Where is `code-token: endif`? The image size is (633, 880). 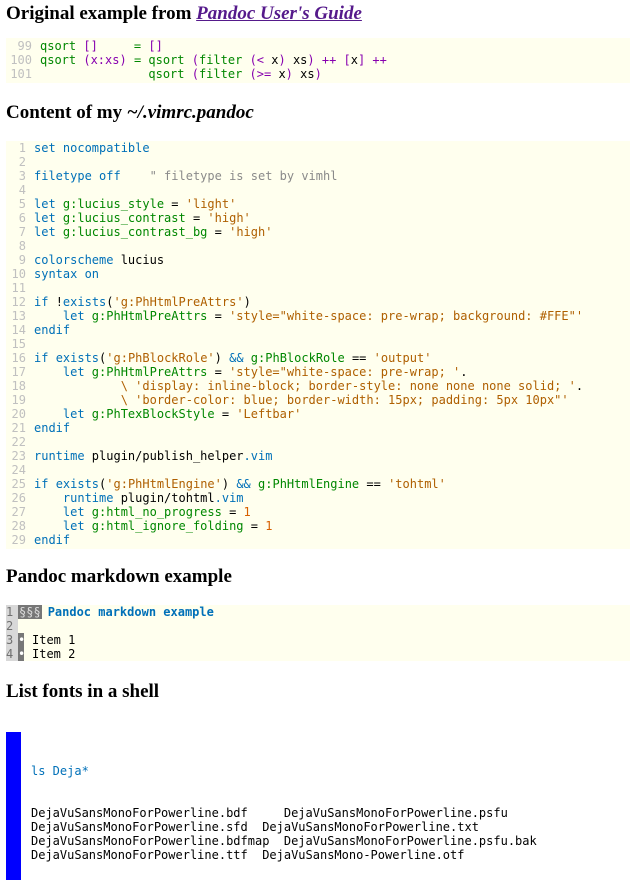 code-token: endif is located at coordinates (52, 428).